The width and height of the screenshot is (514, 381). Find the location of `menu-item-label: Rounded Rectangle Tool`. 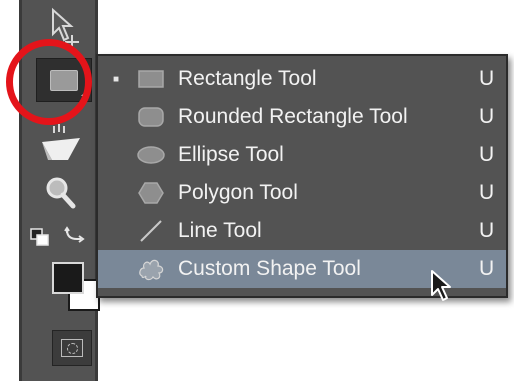

menu-item-label: Rounded Rectangle Tool is located at coordinates (293, 116).